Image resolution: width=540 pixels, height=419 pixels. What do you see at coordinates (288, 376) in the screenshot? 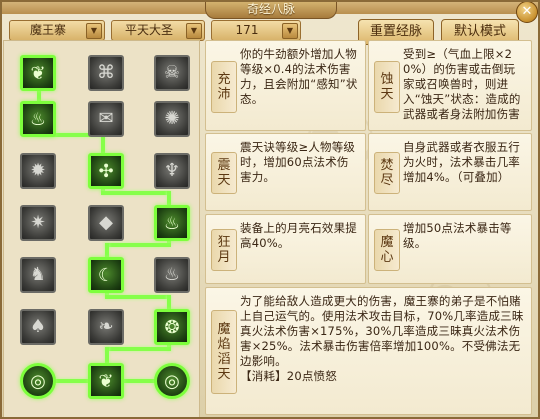
I see `meridian-cost: 【消耗】20点愤怒` at bounding box center [288, 376].